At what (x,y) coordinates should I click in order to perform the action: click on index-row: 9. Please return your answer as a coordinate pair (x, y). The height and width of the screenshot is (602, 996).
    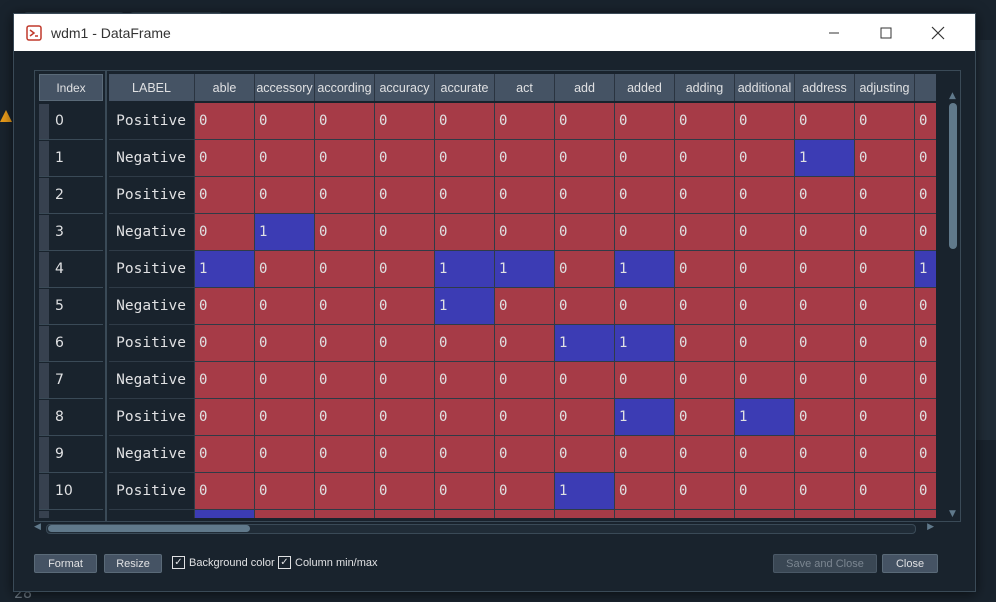
    Looking at the image, I should click on (71, 454).